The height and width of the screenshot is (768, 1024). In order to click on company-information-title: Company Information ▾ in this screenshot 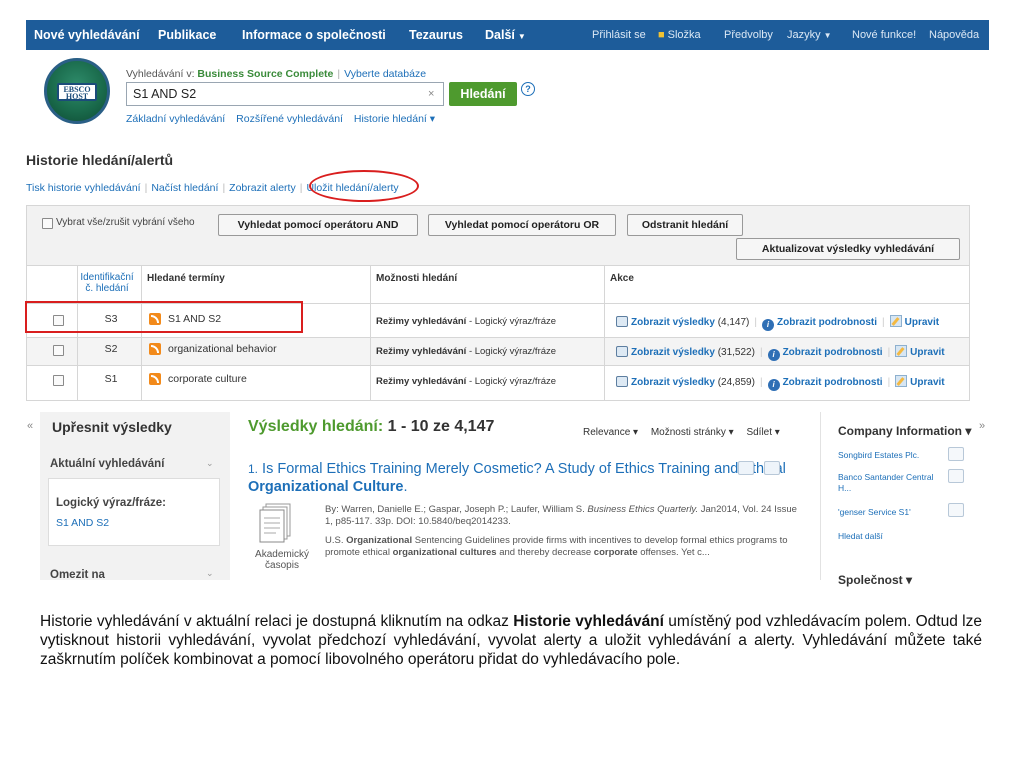, I will do `click(904, 431)`.